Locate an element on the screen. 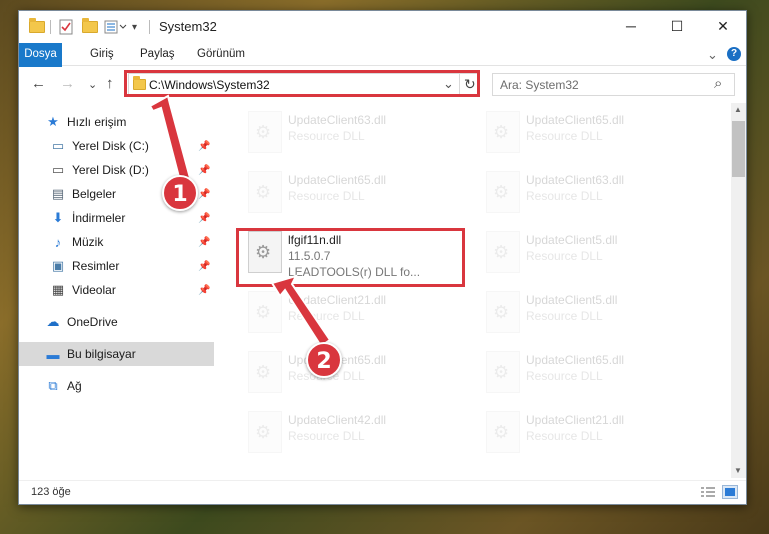 This screenshot has height=534, width=769. properties-icon is located at coordinates (66, 27).